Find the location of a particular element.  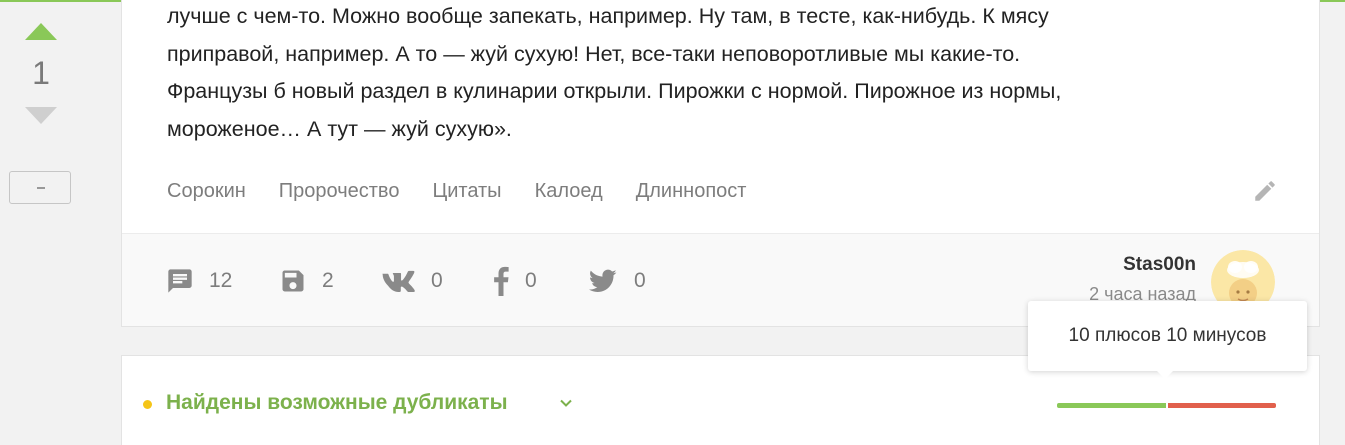

story-text-line: мороженое… А тут — жуй сухую». is located at coordinates (339, 128).